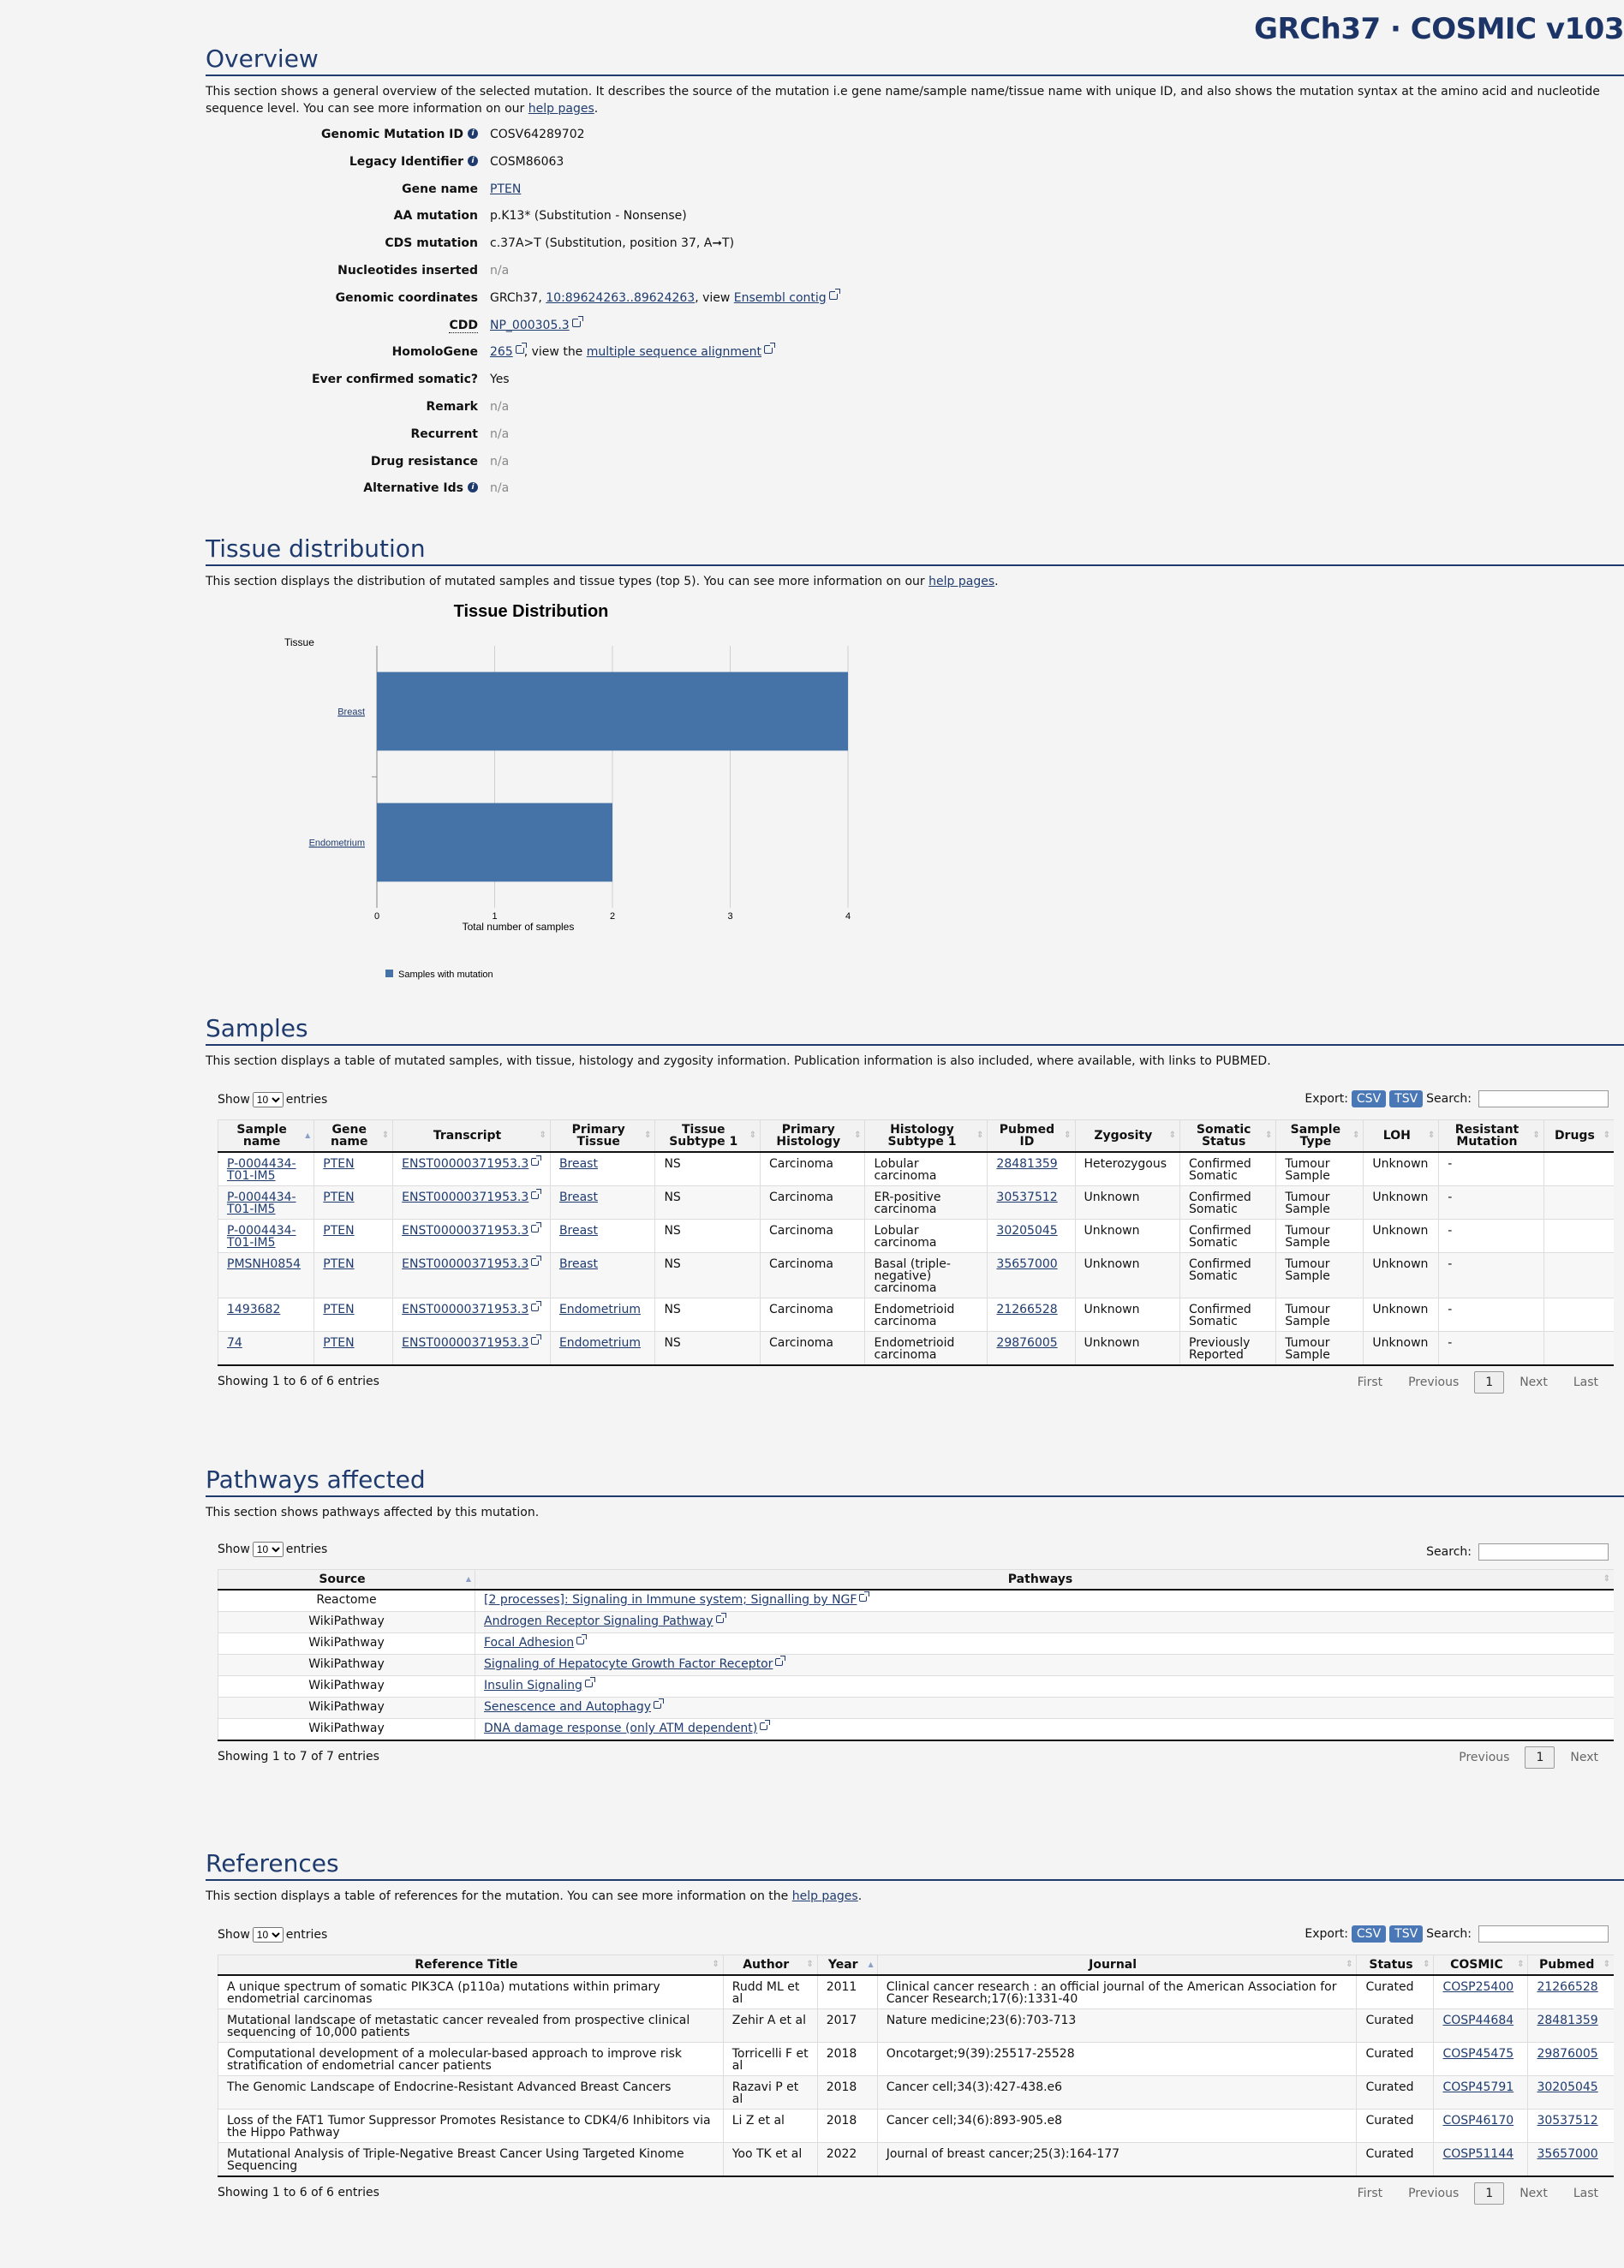 This screenshot has height=2268, width=1624. What do you see at coordinates (1578, 1136) in the screenshot?
I see `column-header: Drugs` at bounding box center [1578, 1136].